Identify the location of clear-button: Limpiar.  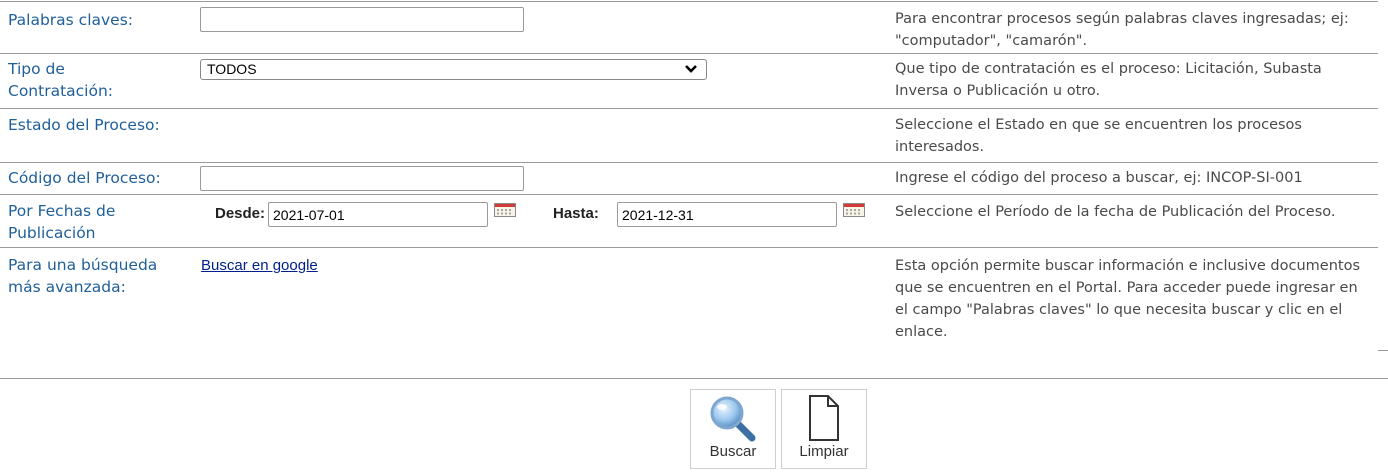
(824, 429).